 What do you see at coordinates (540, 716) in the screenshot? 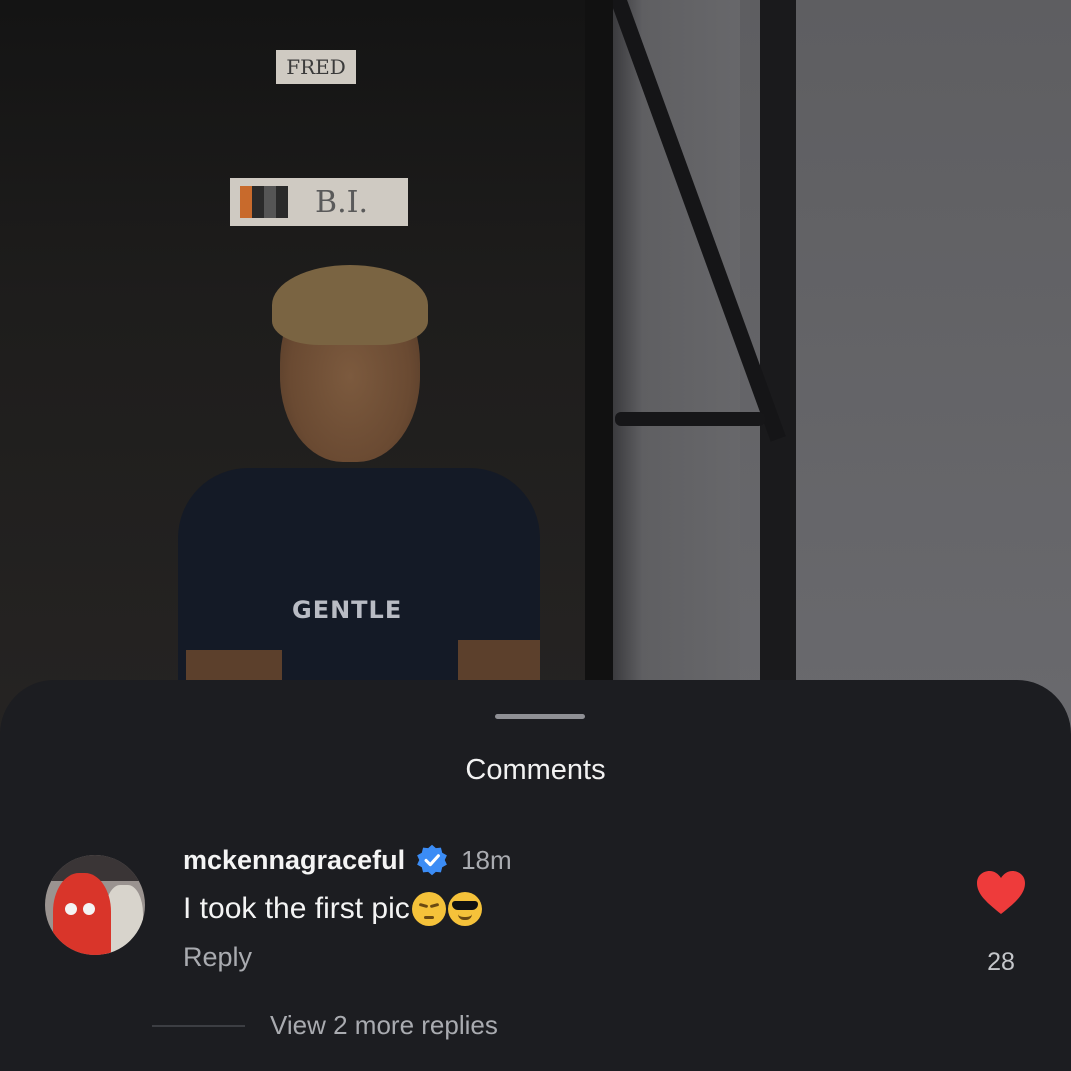
I see `sheet-drag-handle` at bounding box center [540, 716].